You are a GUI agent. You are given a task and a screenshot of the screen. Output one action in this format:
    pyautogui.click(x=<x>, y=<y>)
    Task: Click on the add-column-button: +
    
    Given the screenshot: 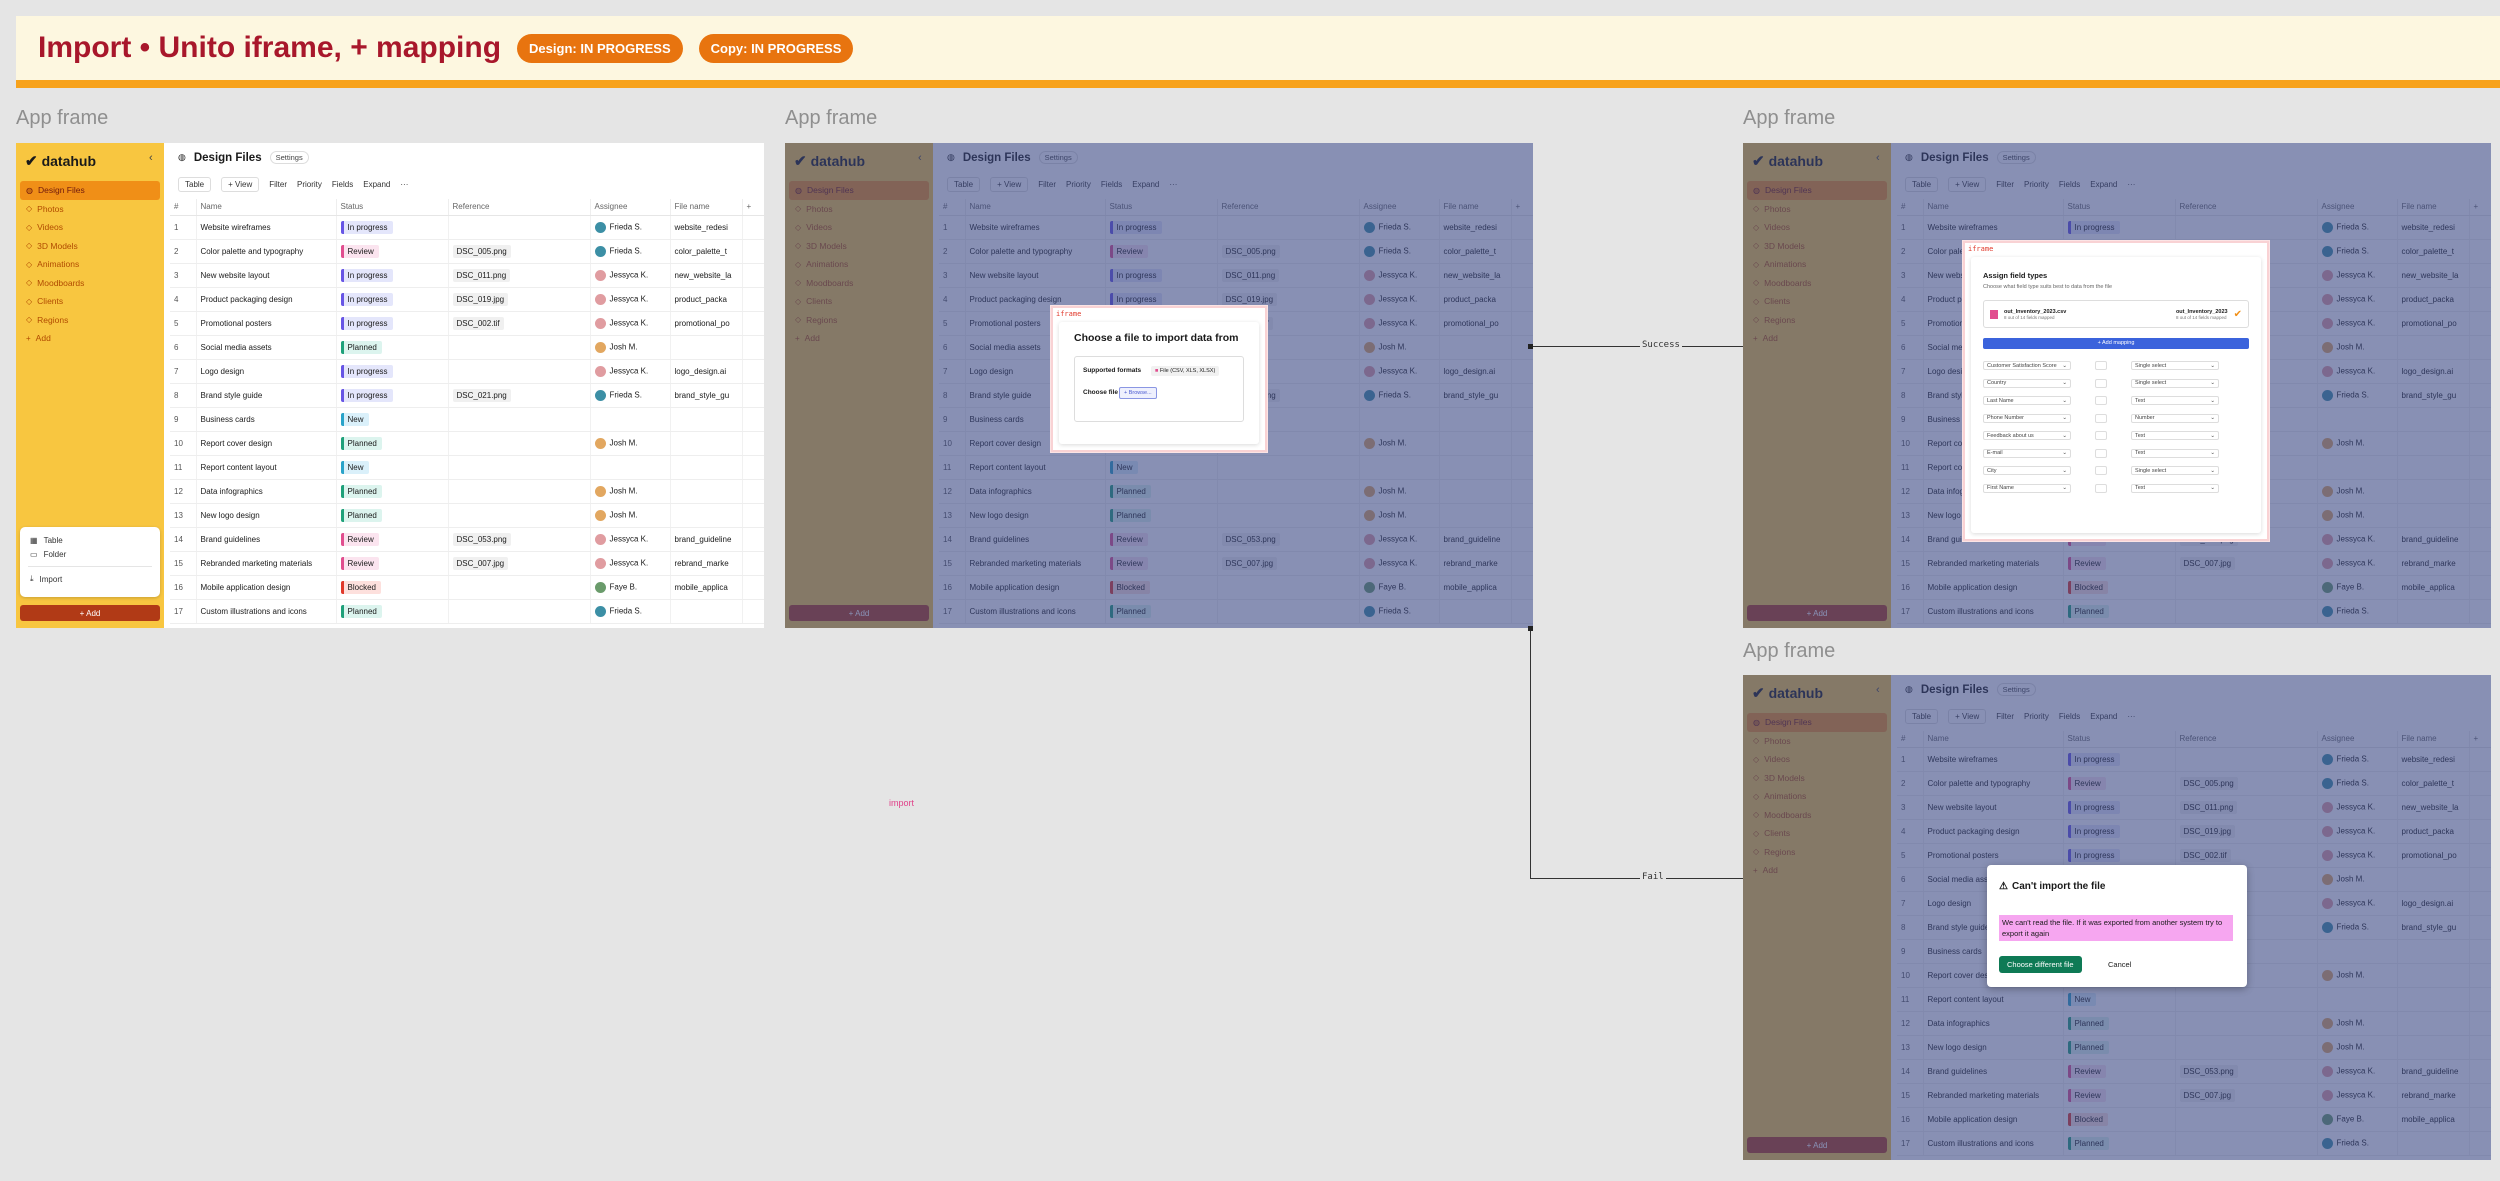 What is the action you would take?
    pyautogui.click(x=753, y=207)
    